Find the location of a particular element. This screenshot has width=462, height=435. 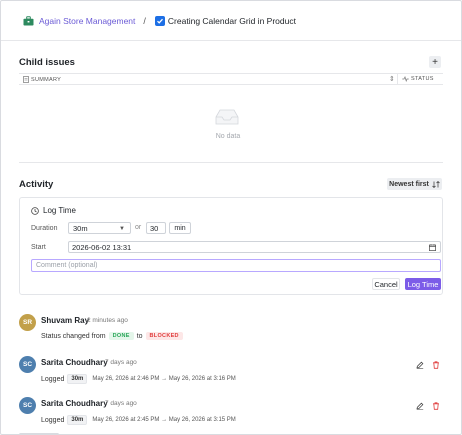

calendar-icon is located at coordinates (432, 247).